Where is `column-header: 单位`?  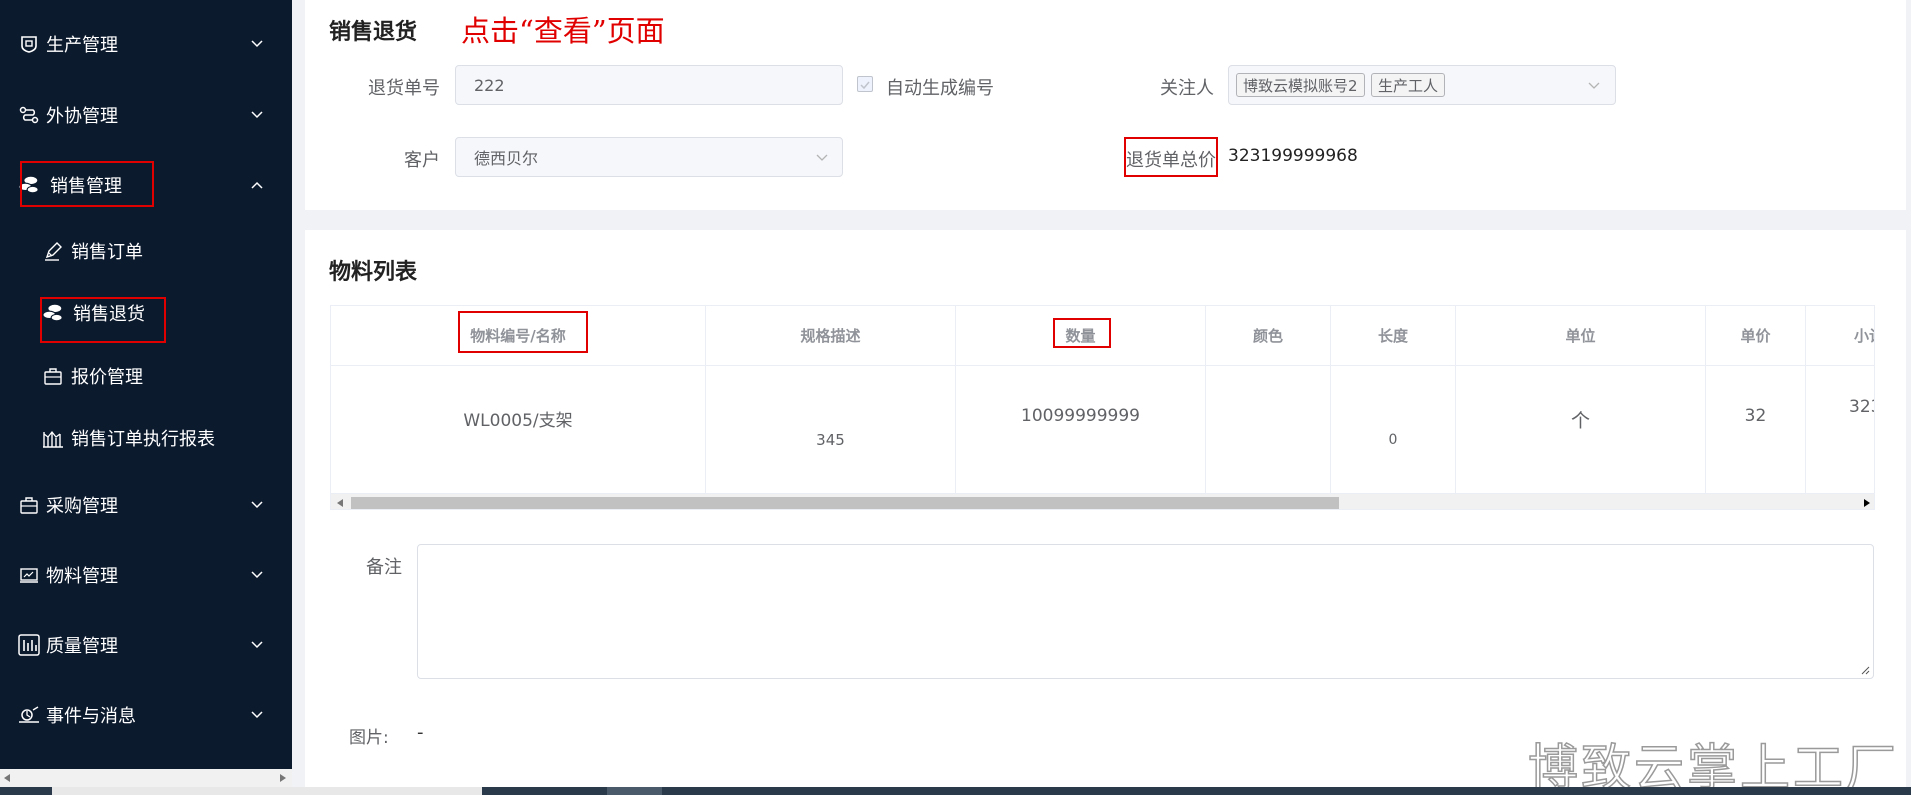
column-header: 单位 is located at coordinates (1581, 336).